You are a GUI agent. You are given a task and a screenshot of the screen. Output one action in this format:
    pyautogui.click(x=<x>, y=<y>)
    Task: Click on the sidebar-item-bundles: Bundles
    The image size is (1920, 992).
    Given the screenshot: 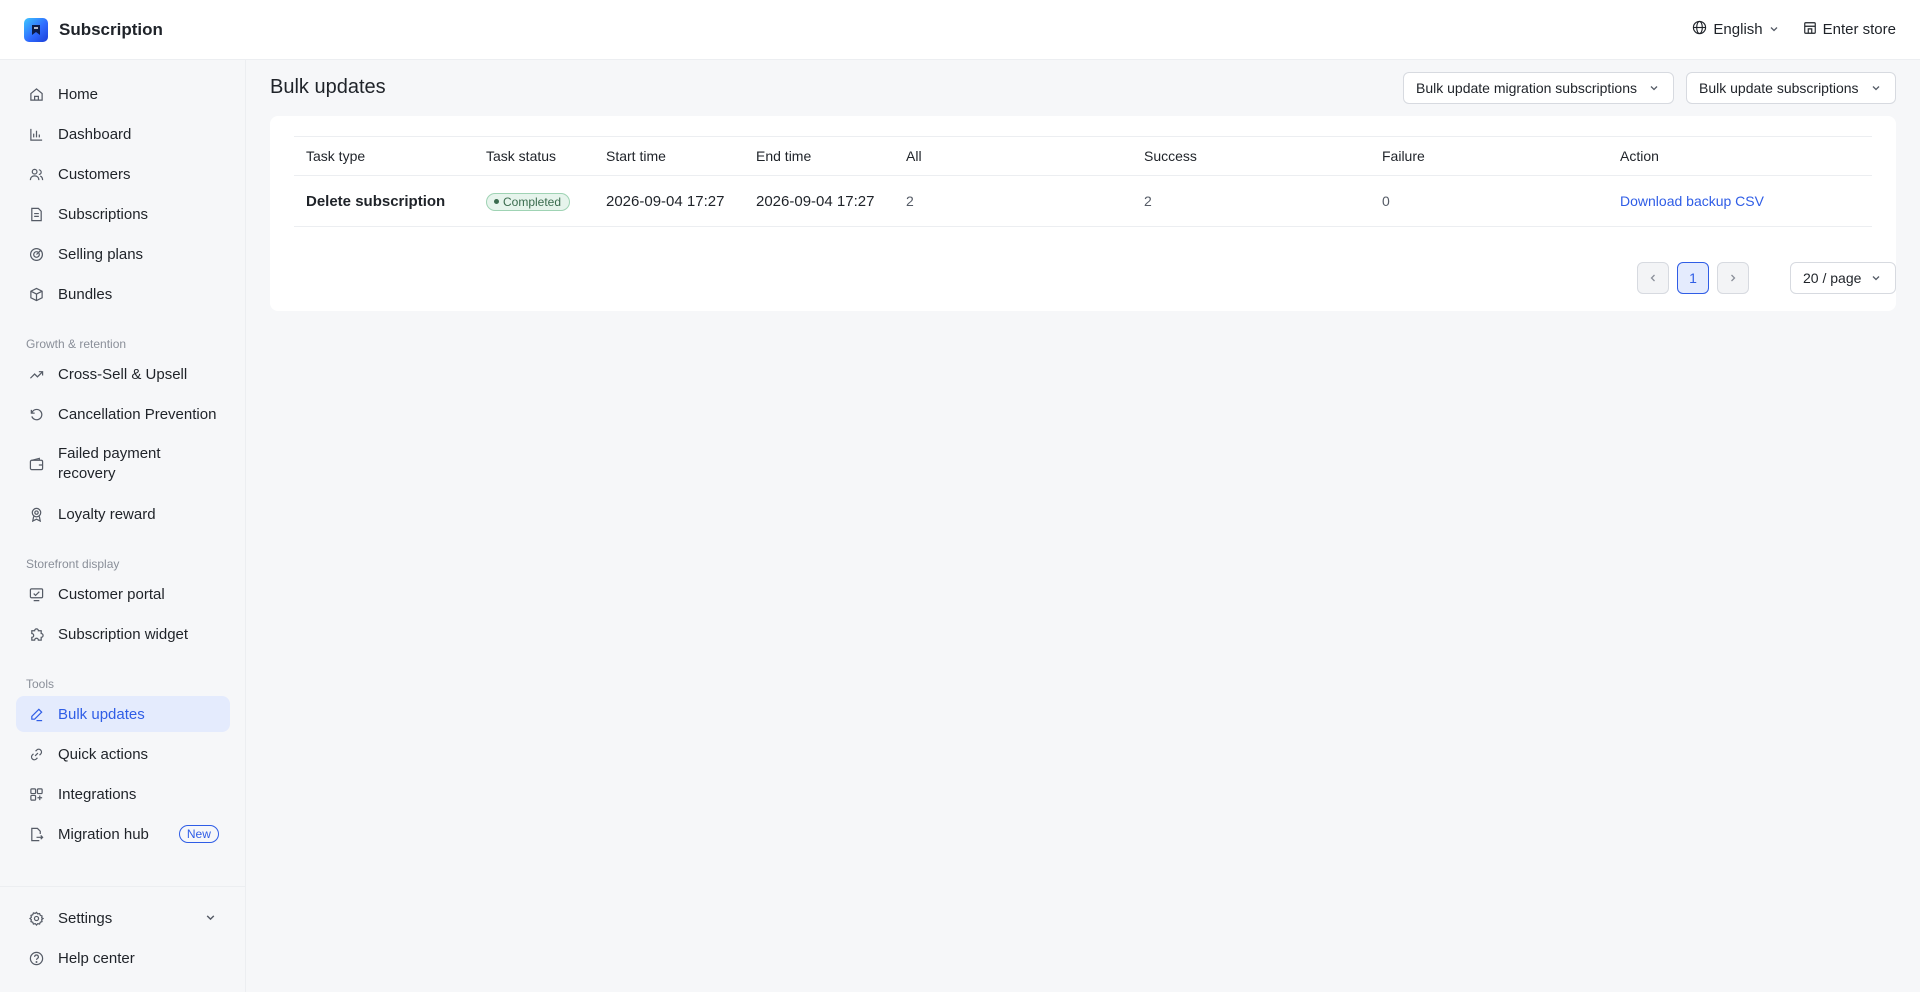 What is the action you would take?
    pyautogui.click(x=123, y=294)
    